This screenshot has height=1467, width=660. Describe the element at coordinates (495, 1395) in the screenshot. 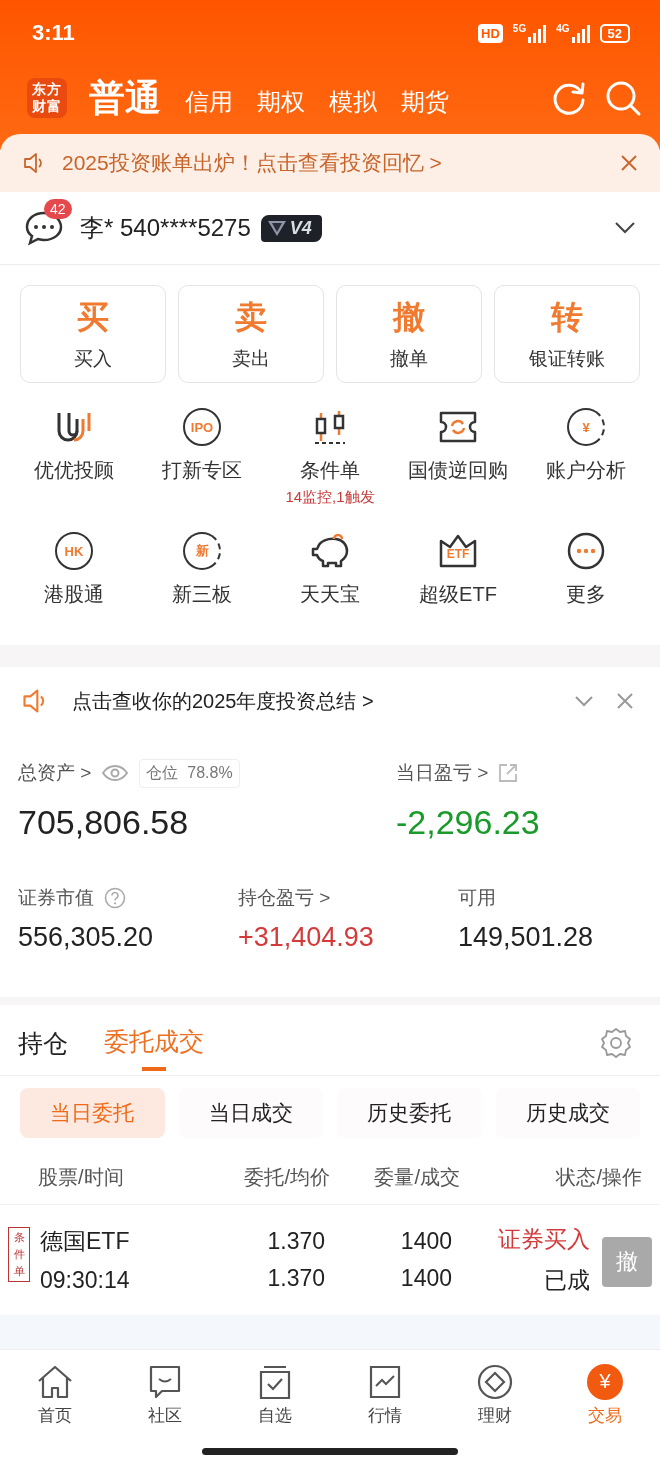

I see `bottom-nav-item: 理财` at that location.